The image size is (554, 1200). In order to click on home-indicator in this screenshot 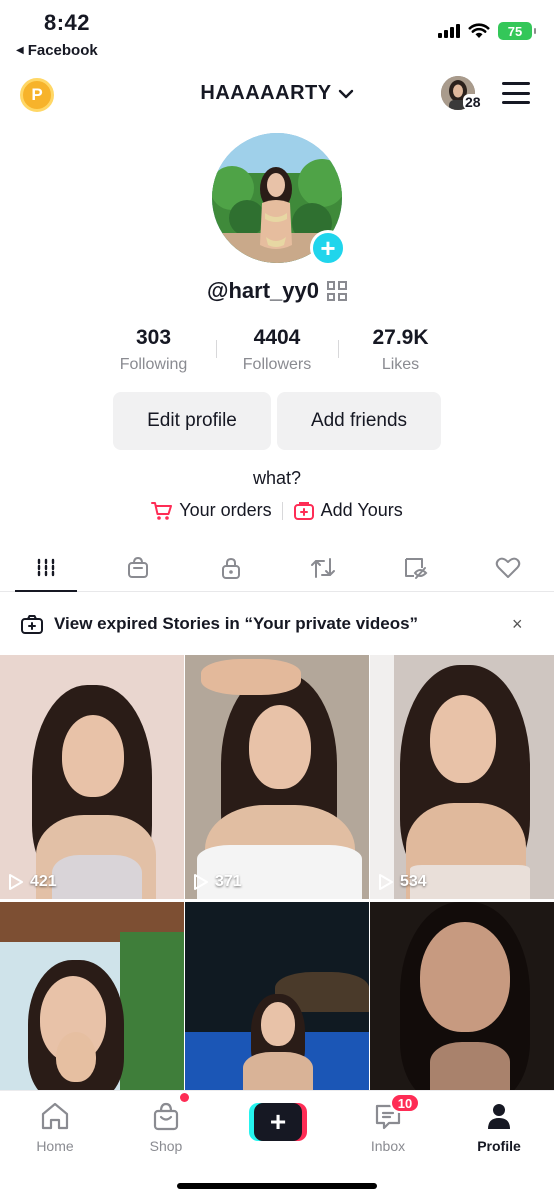, I will do `click(277, 1186)`.